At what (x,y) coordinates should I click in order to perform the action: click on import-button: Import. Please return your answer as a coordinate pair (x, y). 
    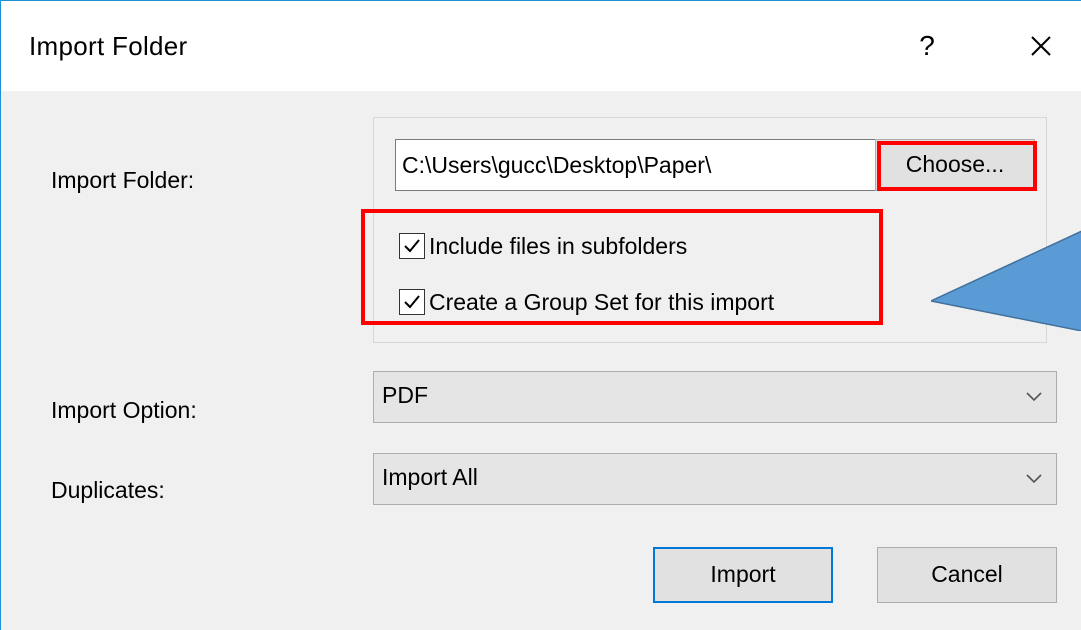
    Looking at the image, I should click on (743, 575).